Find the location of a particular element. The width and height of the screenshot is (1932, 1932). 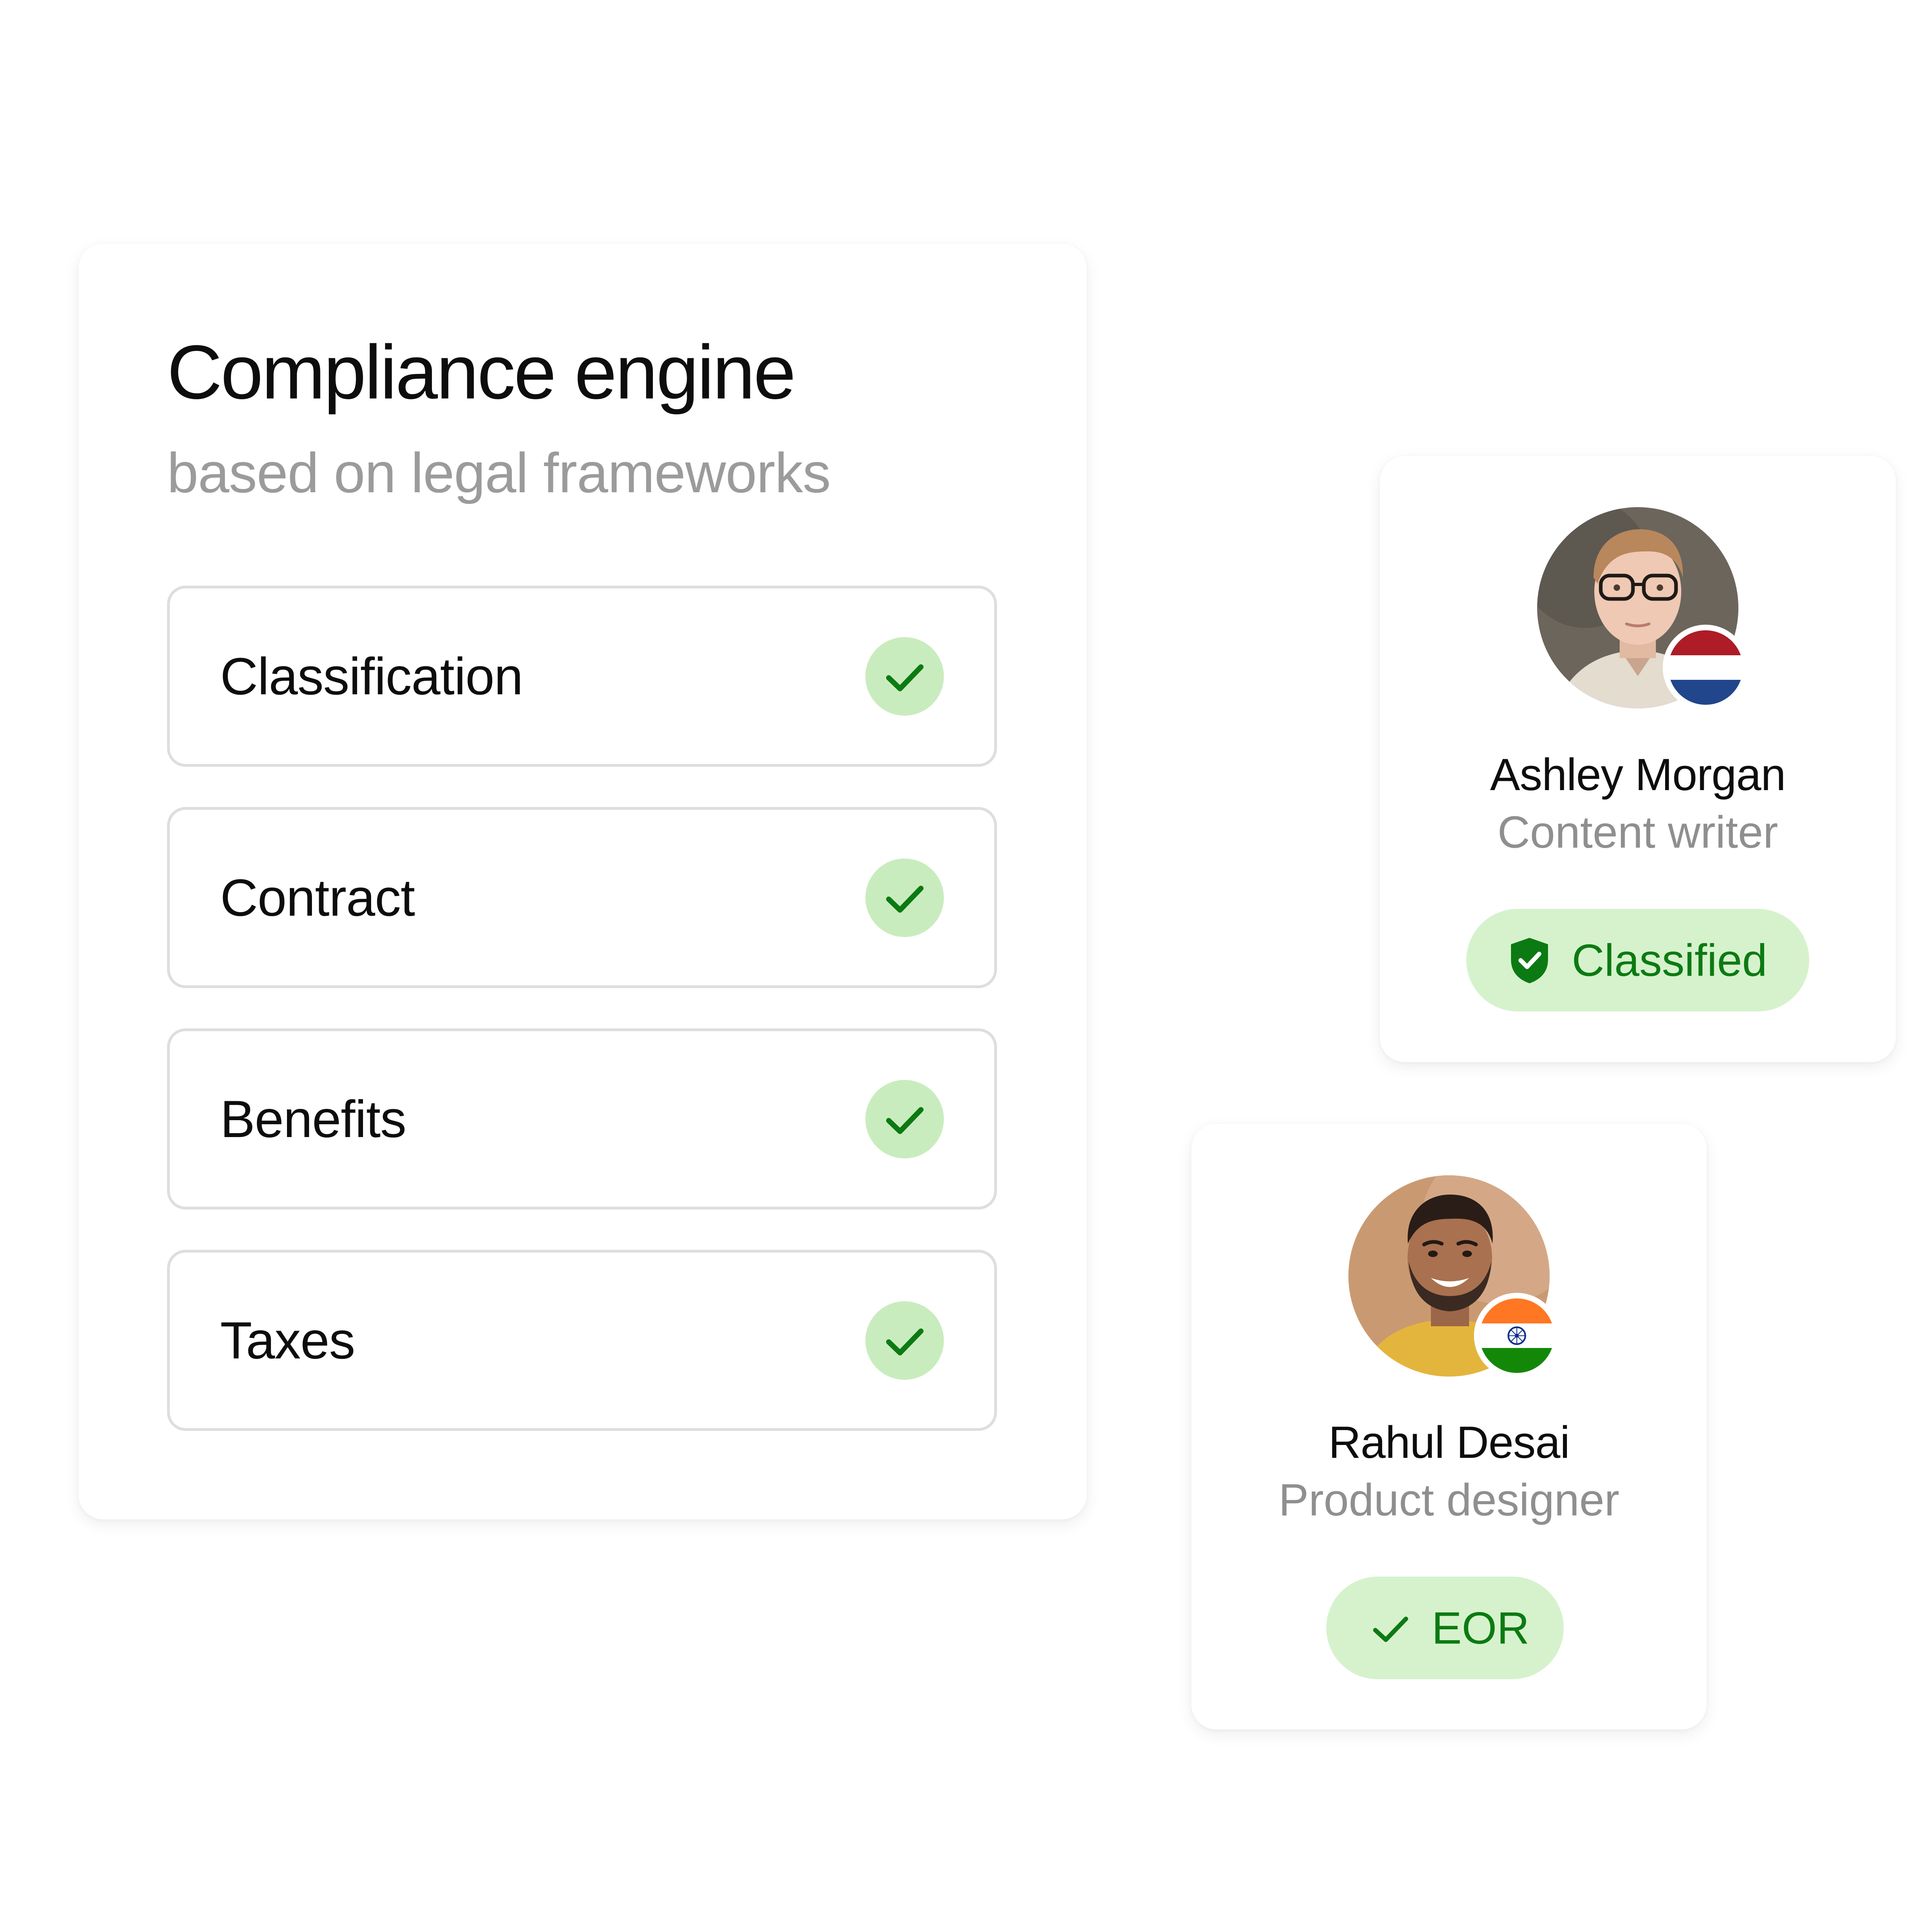

status-badge-classified: Classified is located at coordinates (1637, 960).